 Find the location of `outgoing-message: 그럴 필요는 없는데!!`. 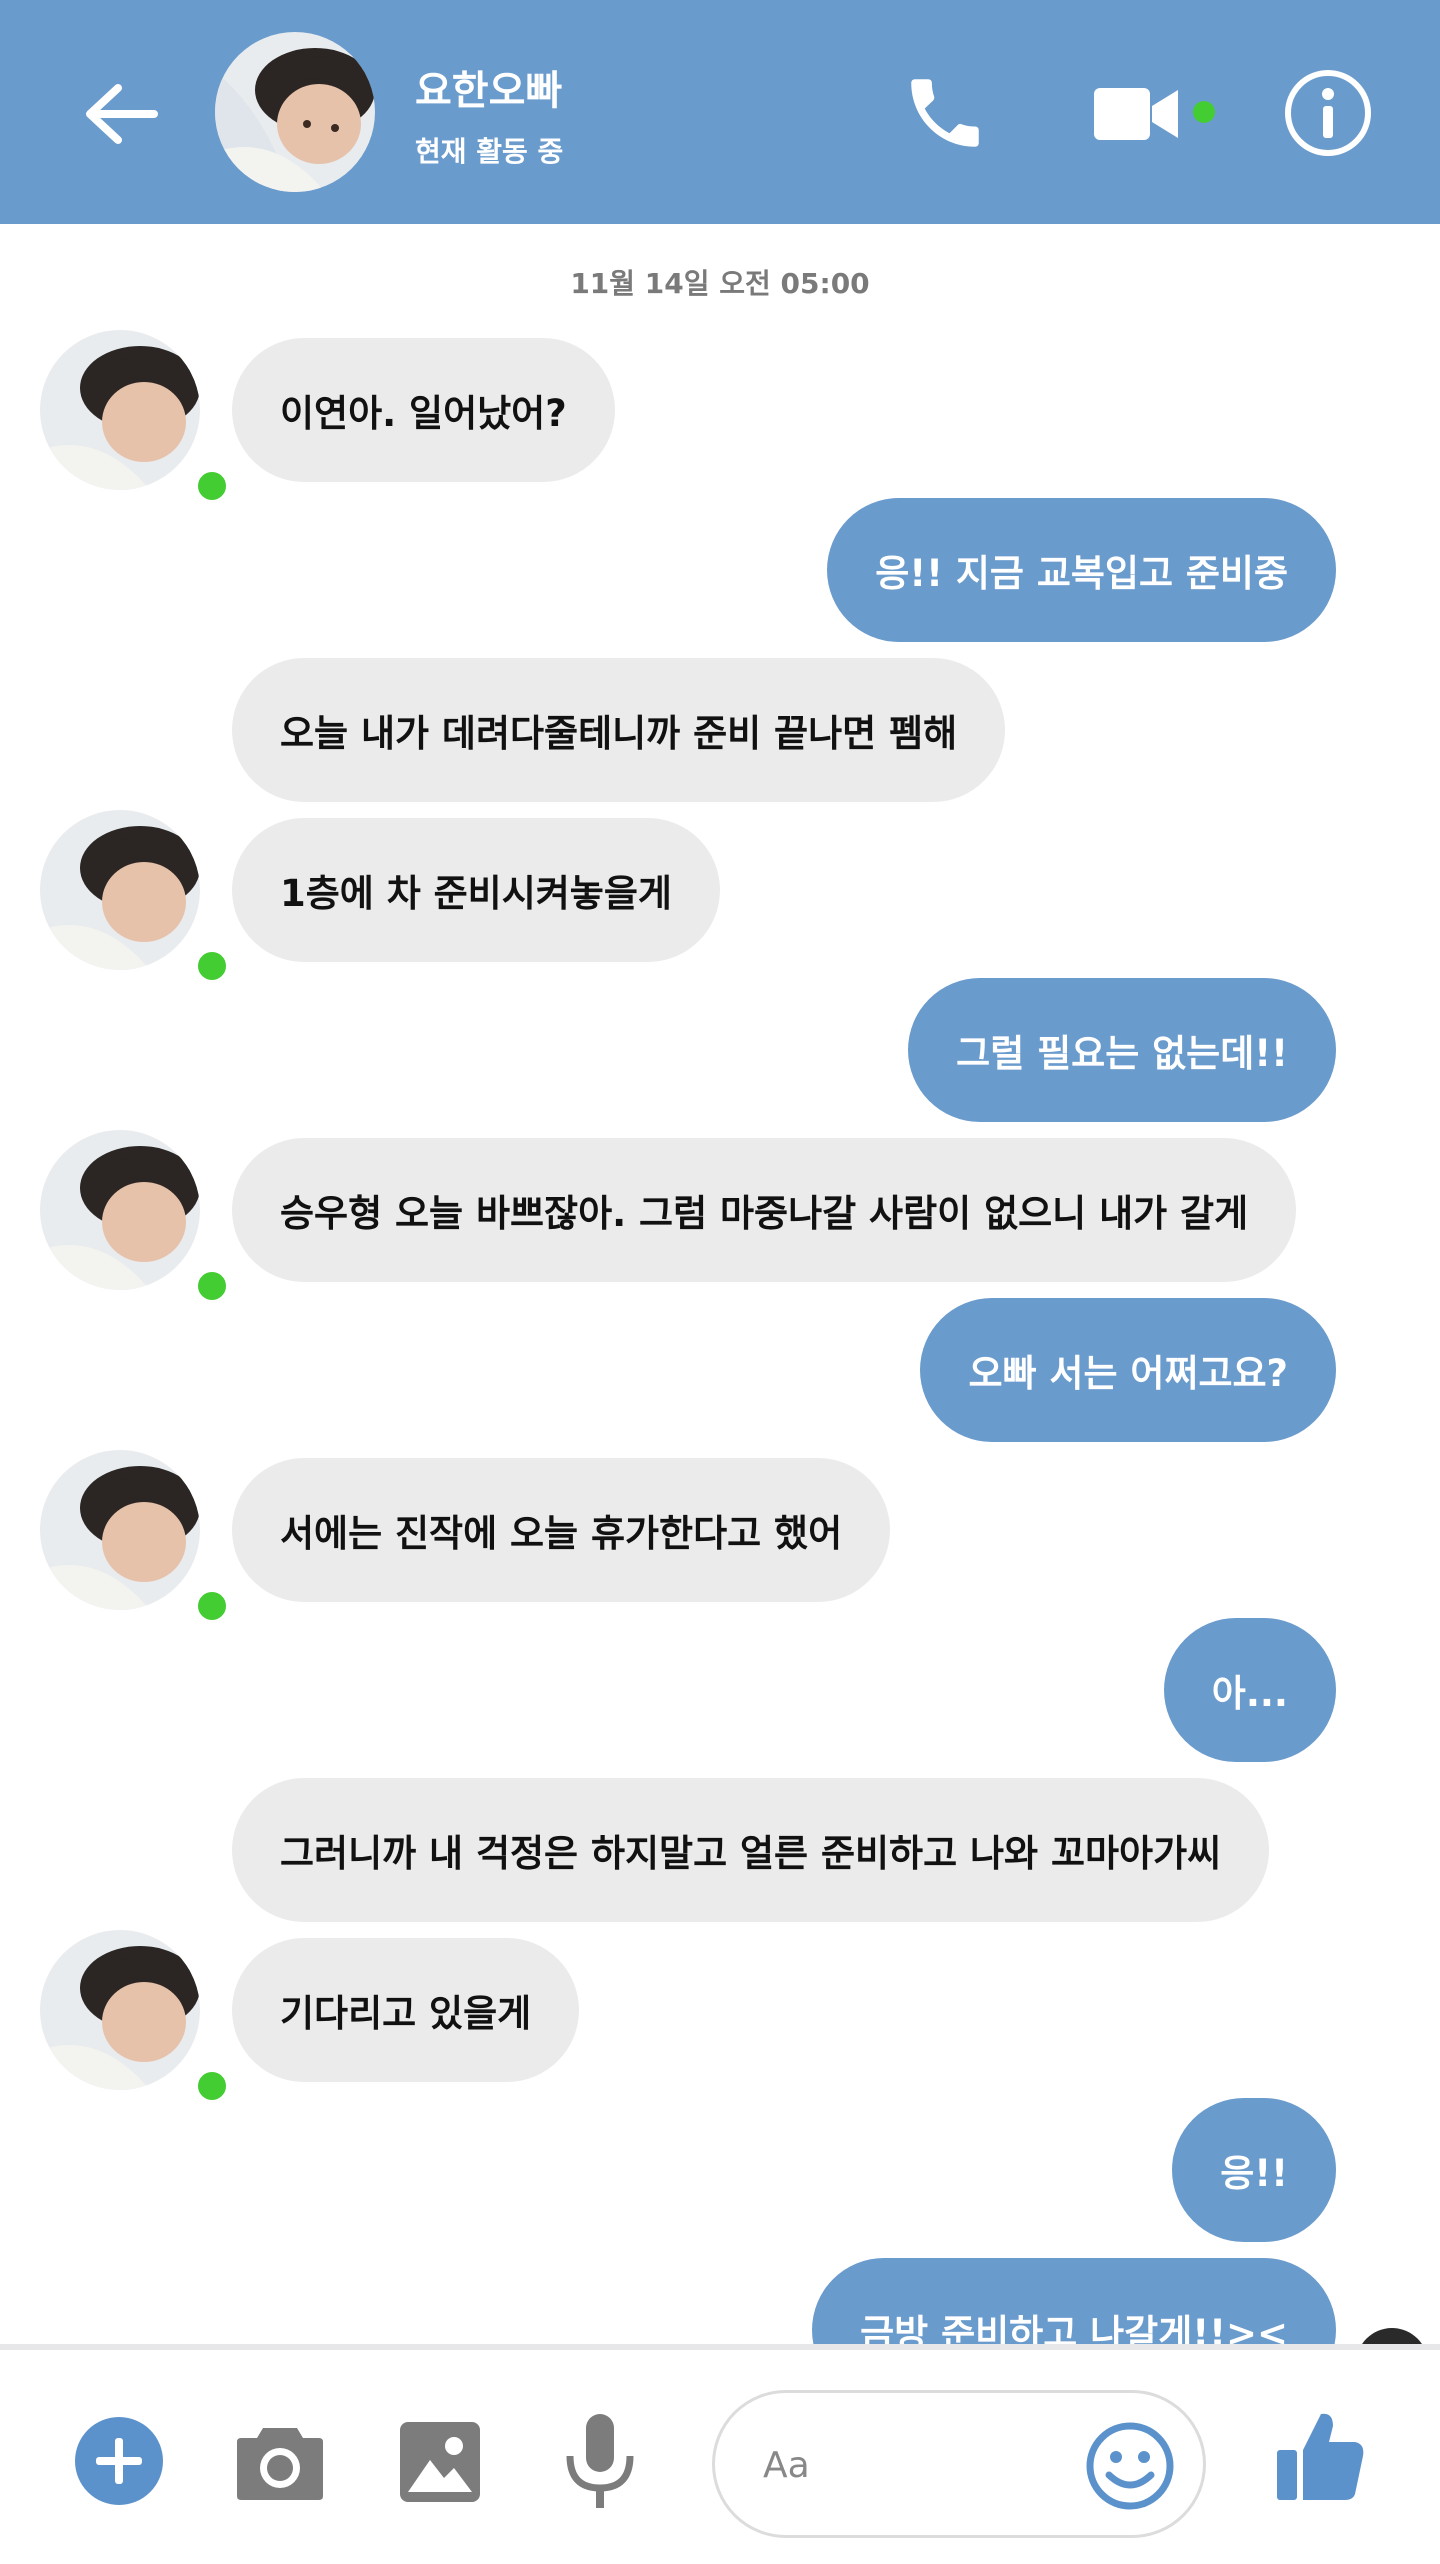

outgoing-message: 그럴 필요는 없는데!! is located at coordinates (1122, 1050).